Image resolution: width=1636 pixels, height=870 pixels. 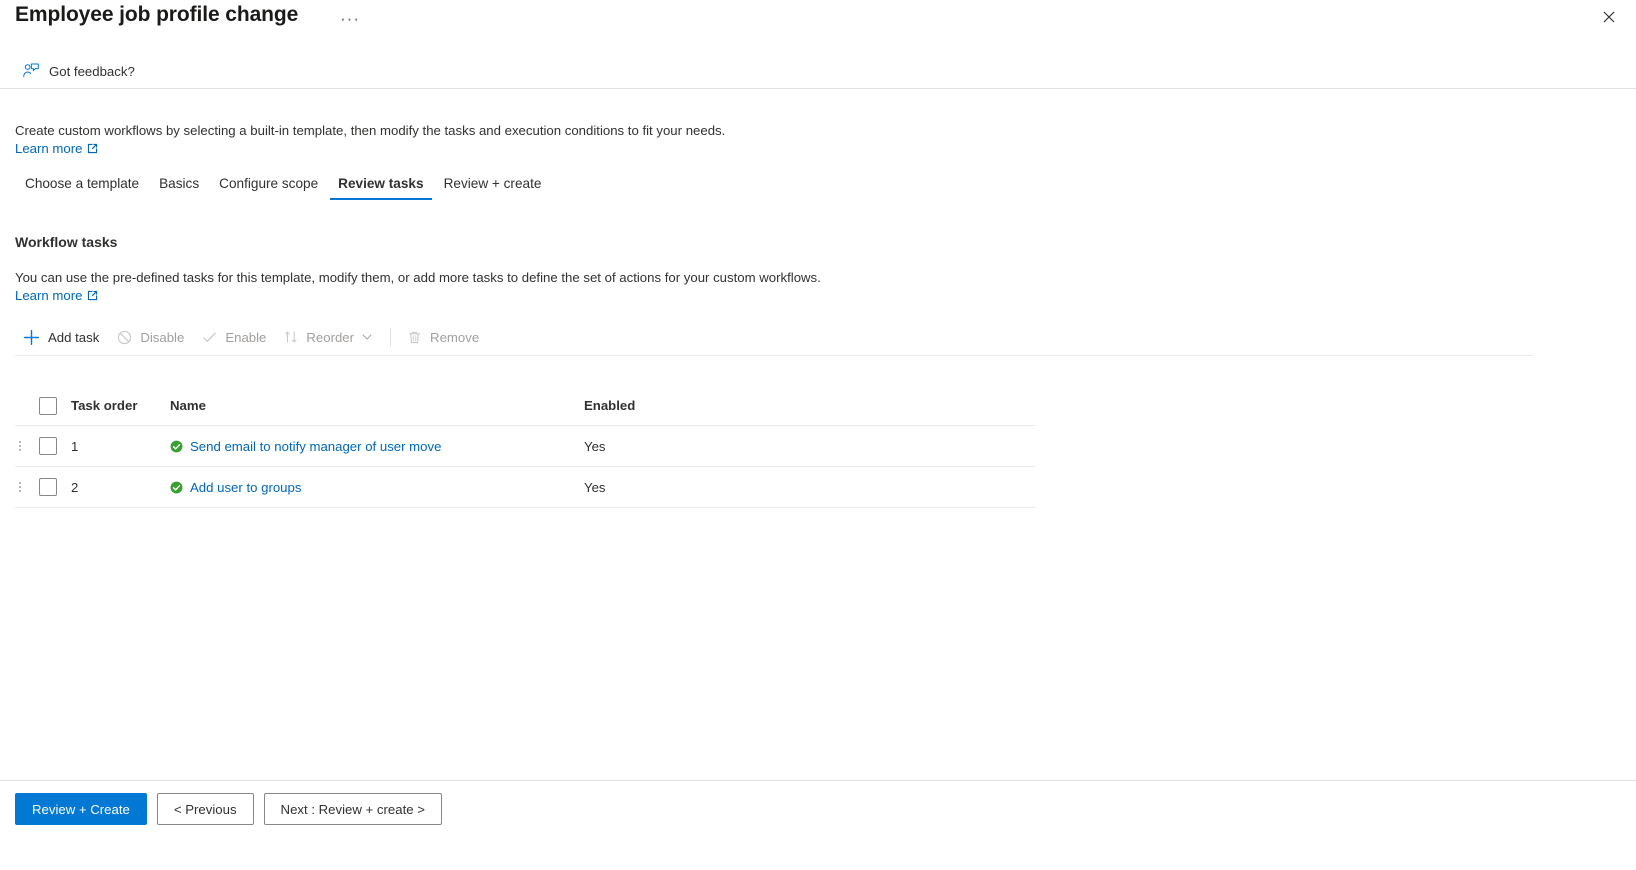 I want to click on command-bar-divider, so click(x=391, y=337).